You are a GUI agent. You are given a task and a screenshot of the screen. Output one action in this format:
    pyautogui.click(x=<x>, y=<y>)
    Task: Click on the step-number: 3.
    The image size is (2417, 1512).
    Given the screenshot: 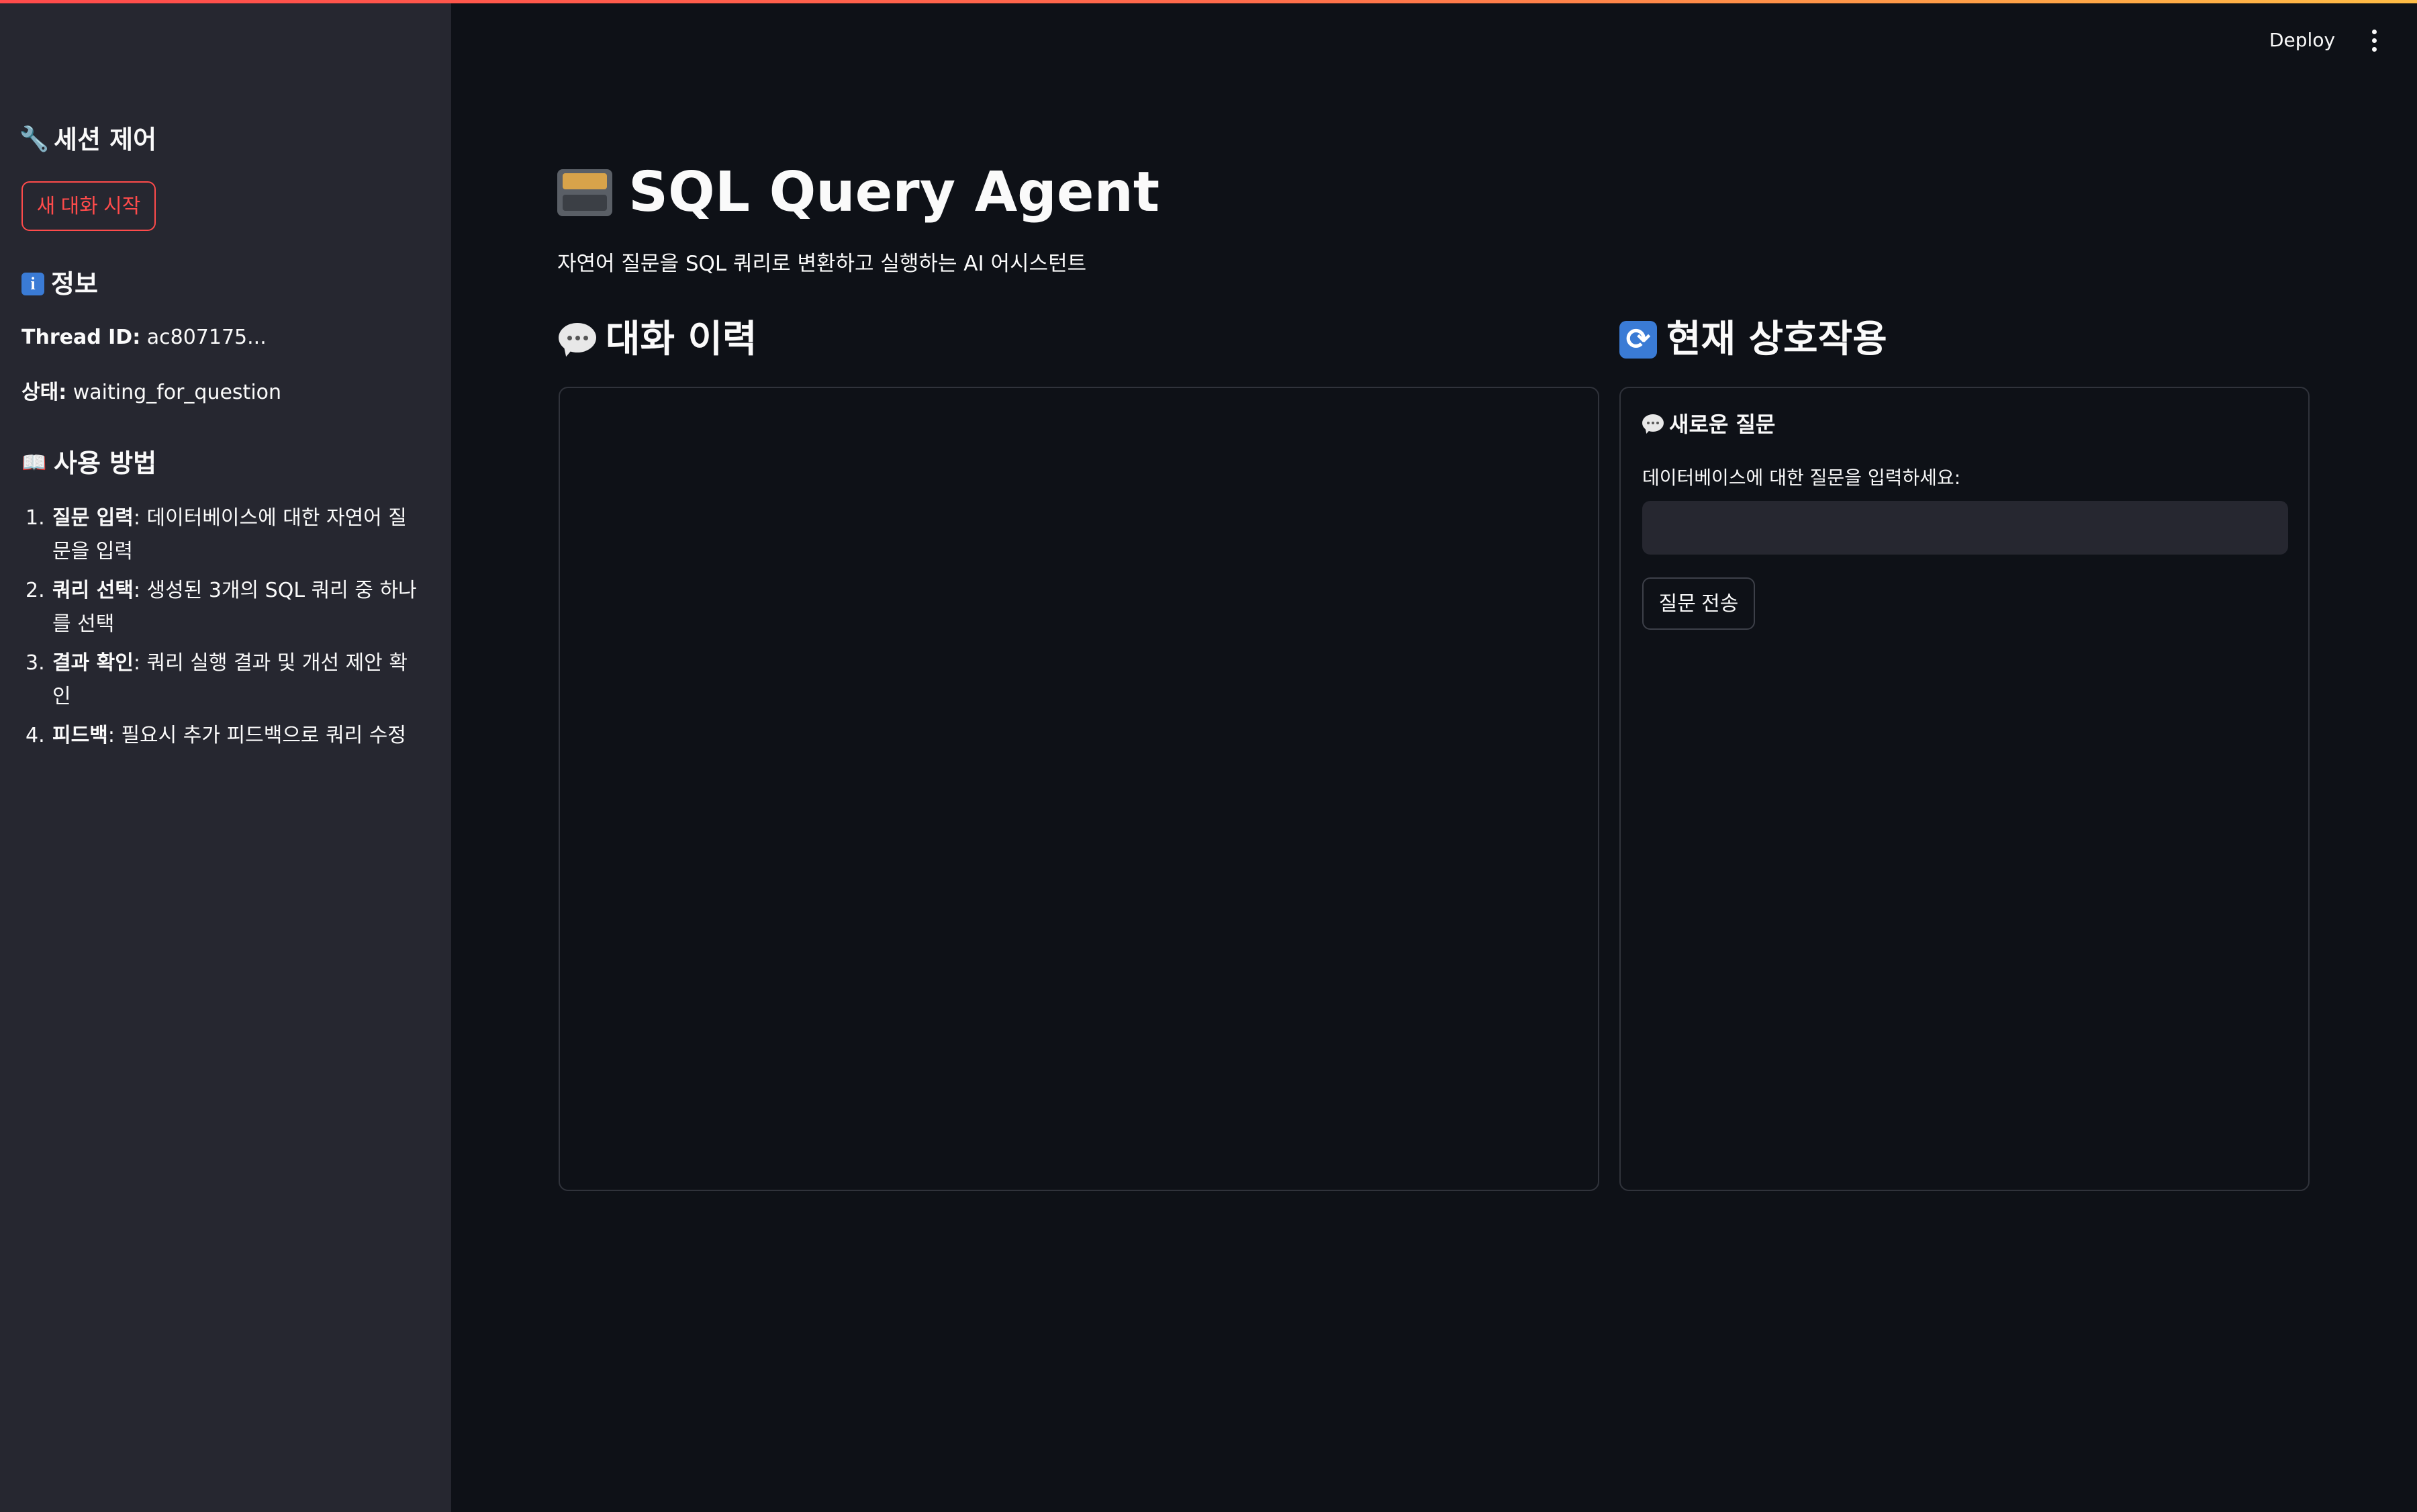 What is the action you would take?
    pyautogui.click(x=35, y=663)
    